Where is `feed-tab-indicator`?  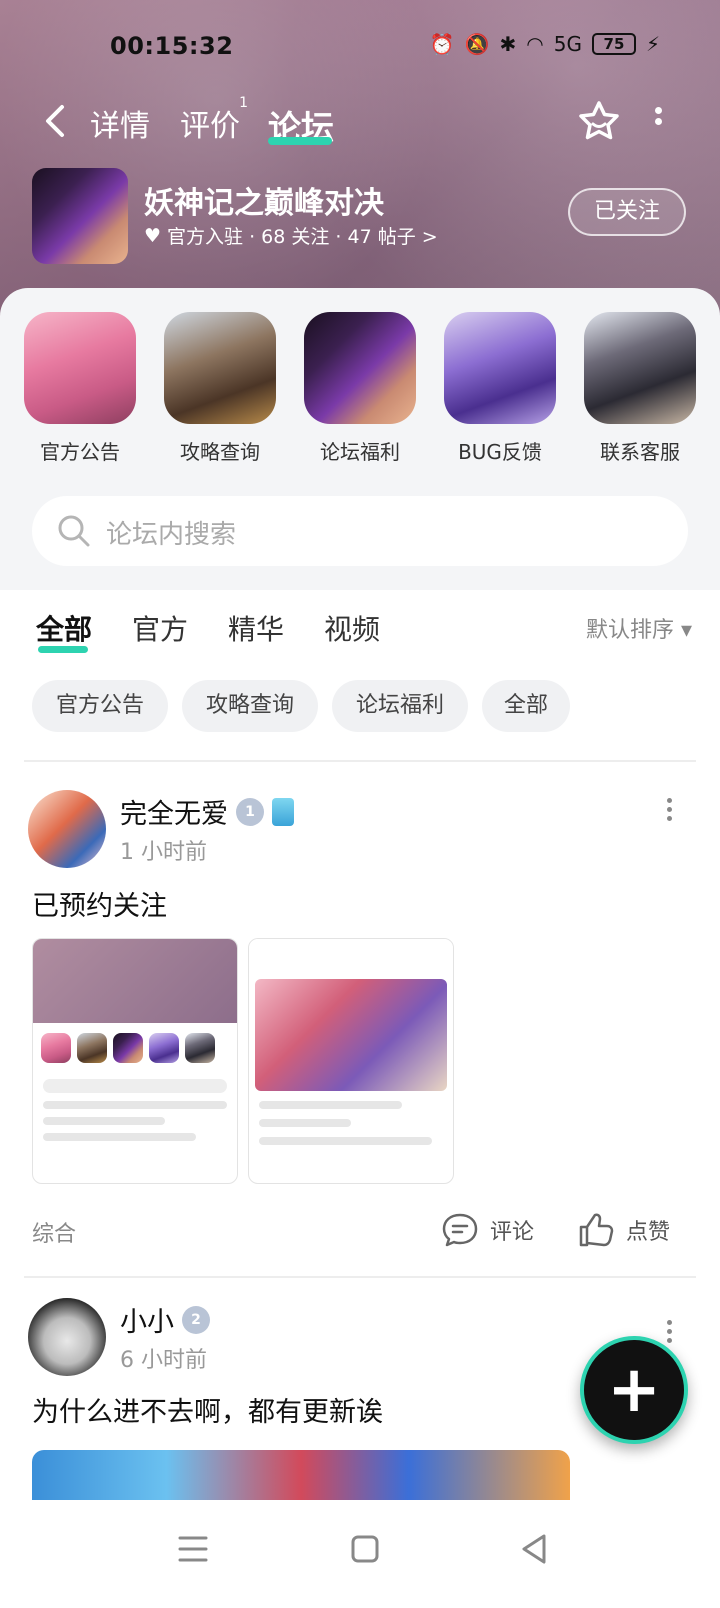
feed-tab-indicator is located at coordinates (63, 649).